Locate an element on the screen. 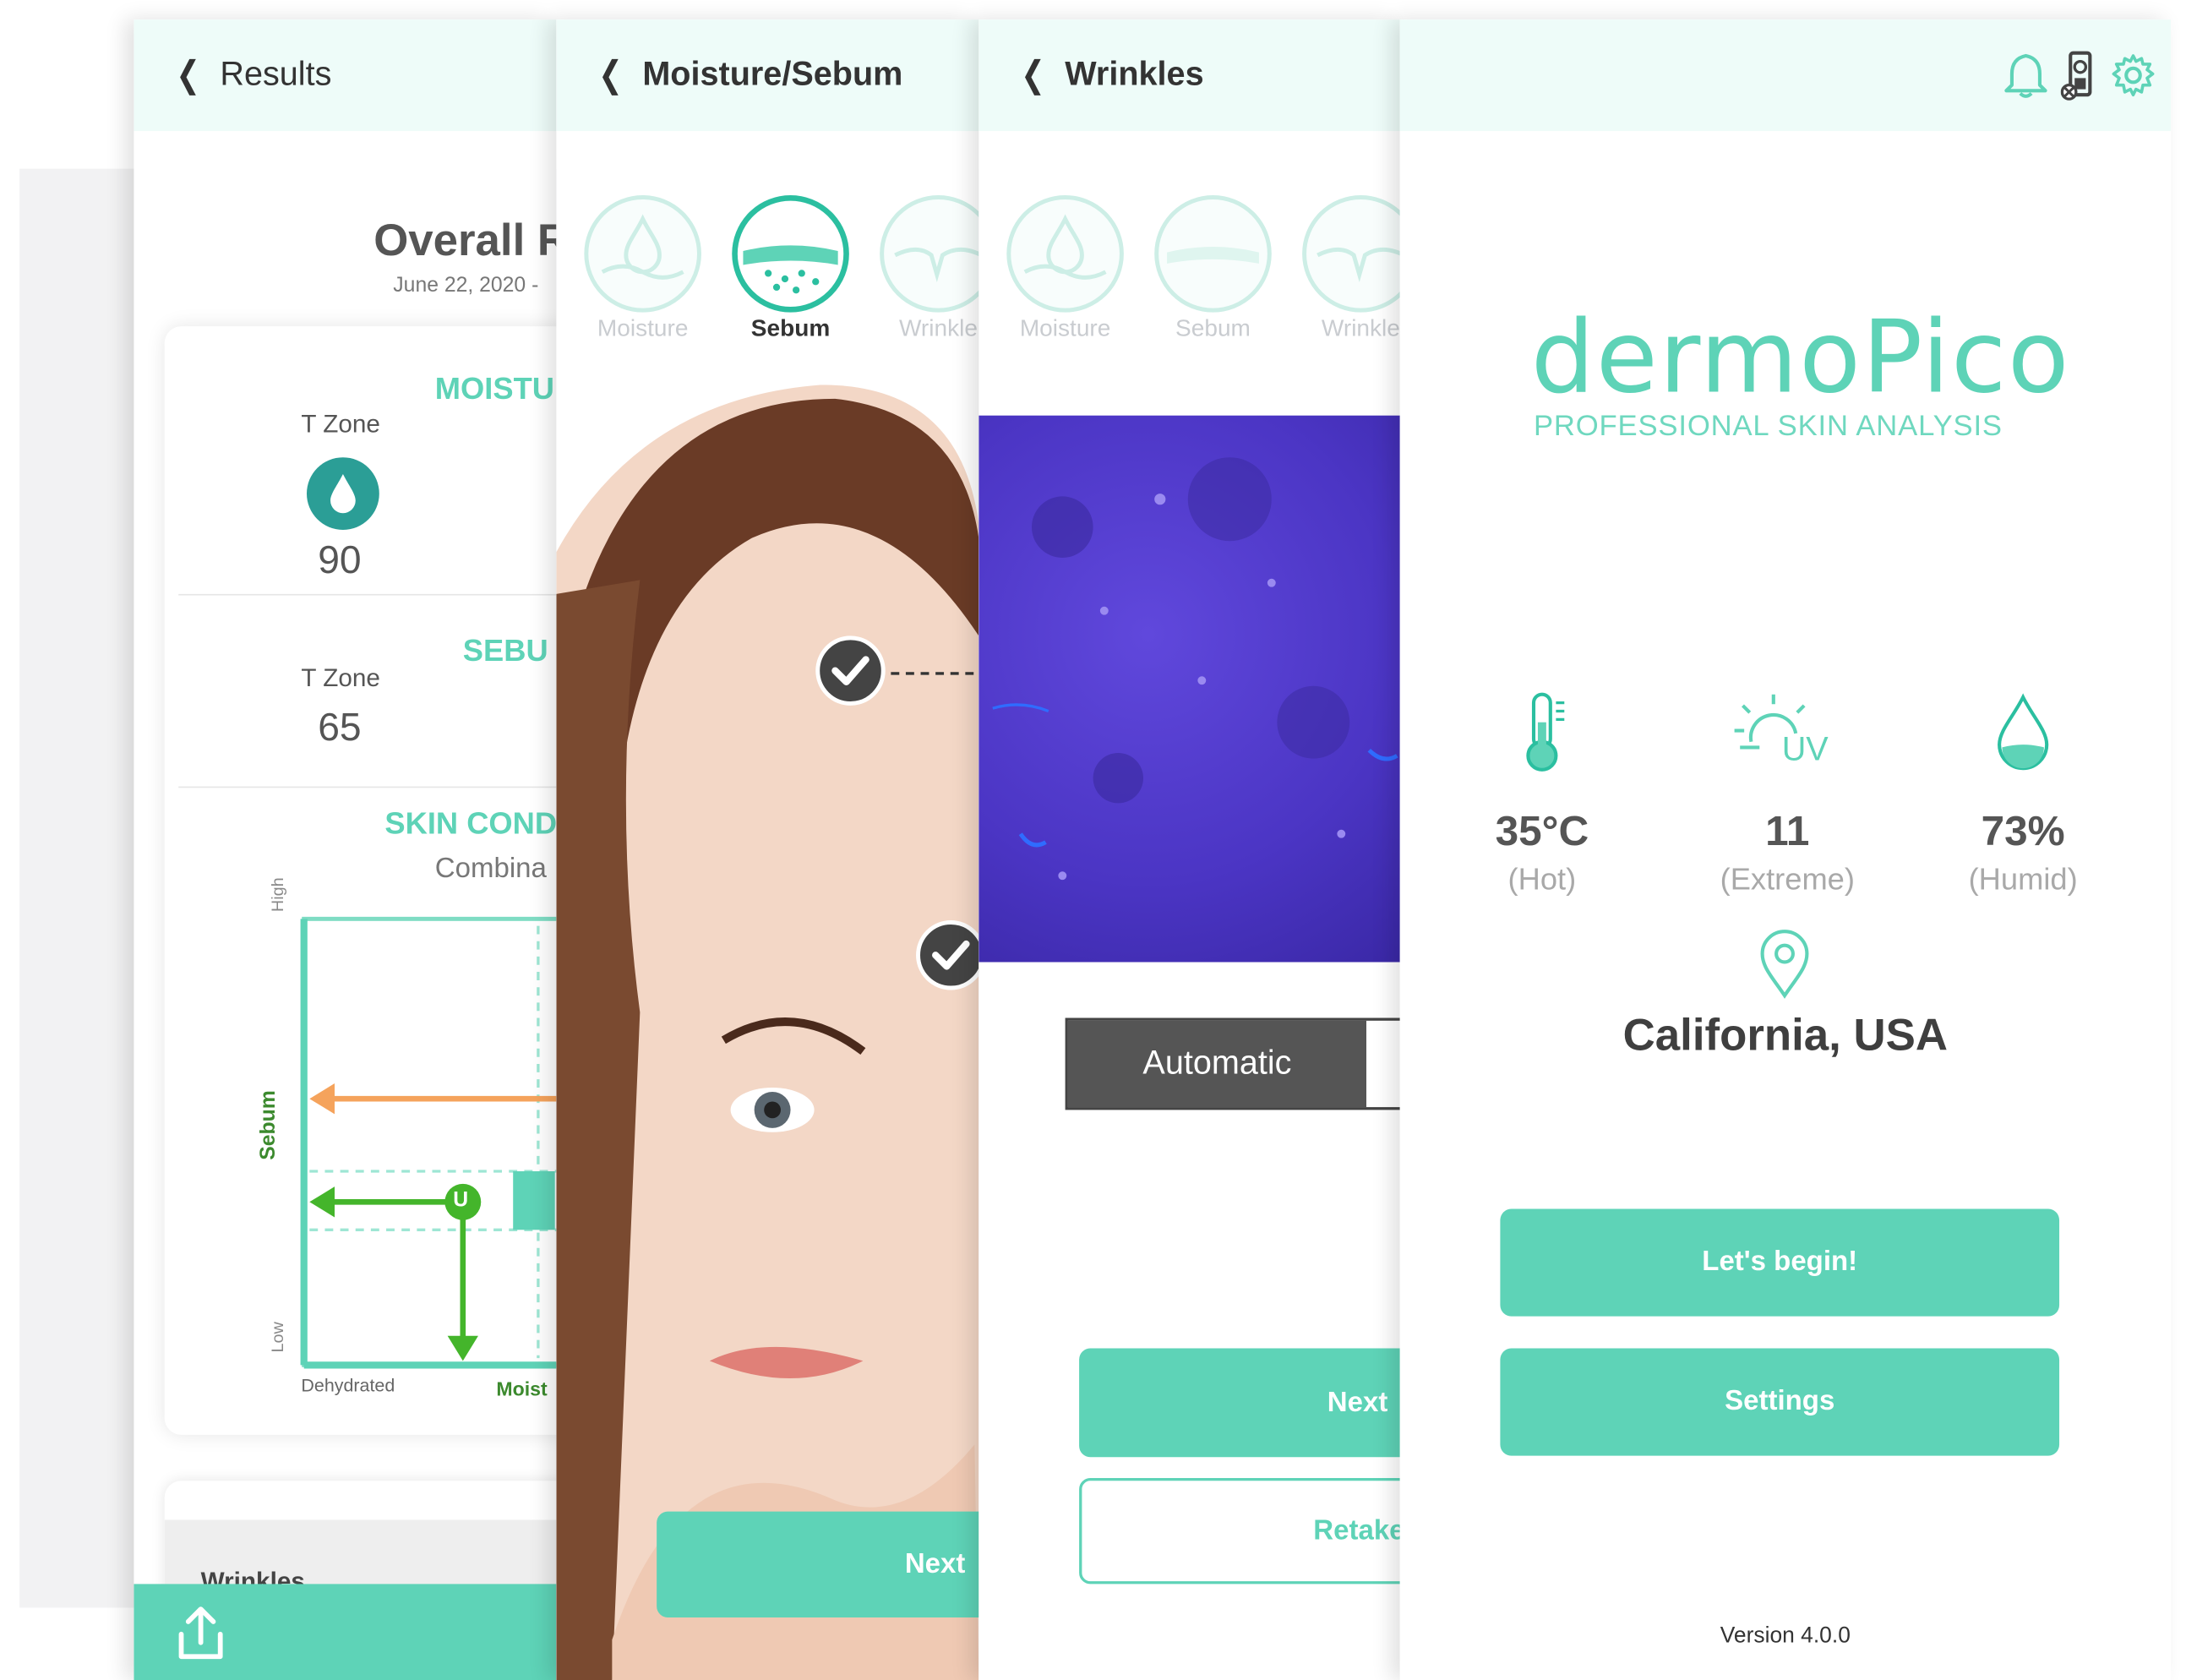  chart-x-left: Dehydrated is located at coordinates (348, 1385).